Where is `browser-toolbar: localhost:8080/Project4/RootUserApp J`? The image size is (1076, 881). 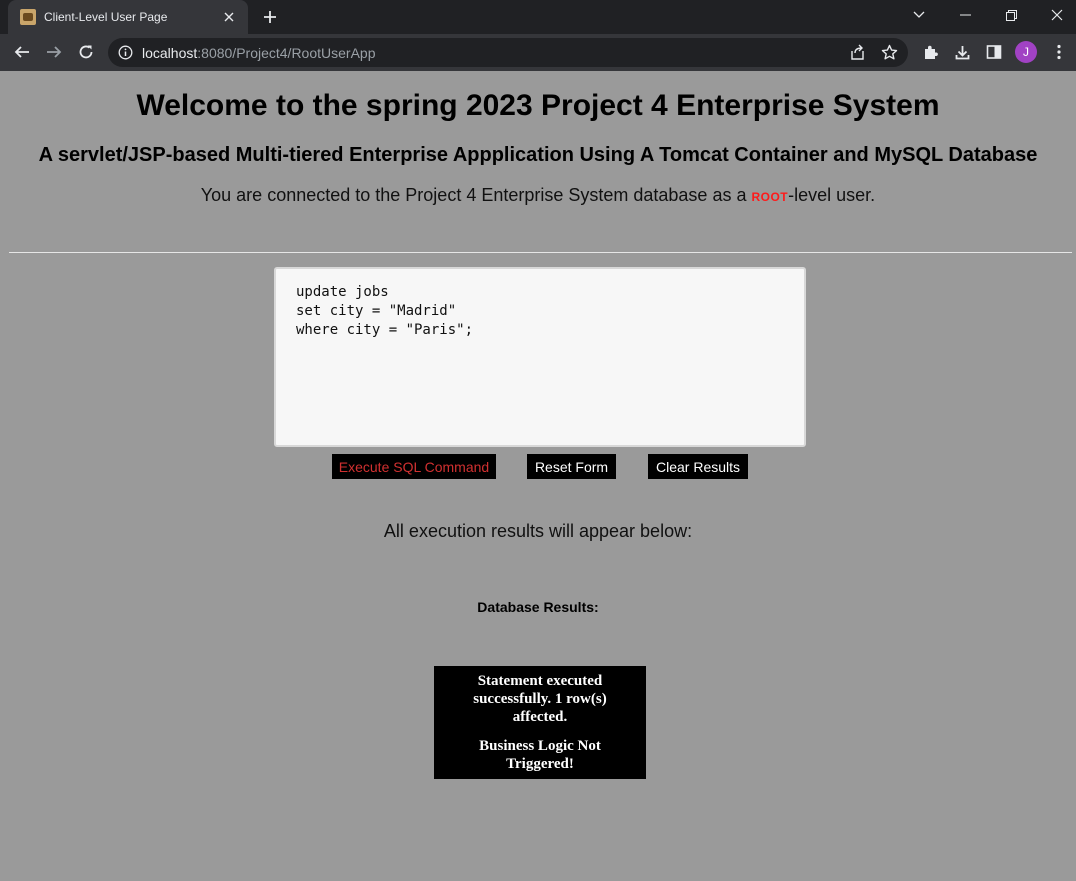
browser-toolbar: localhost:8080/Project4/RootUserApp J is located at coordinates (538, 52).